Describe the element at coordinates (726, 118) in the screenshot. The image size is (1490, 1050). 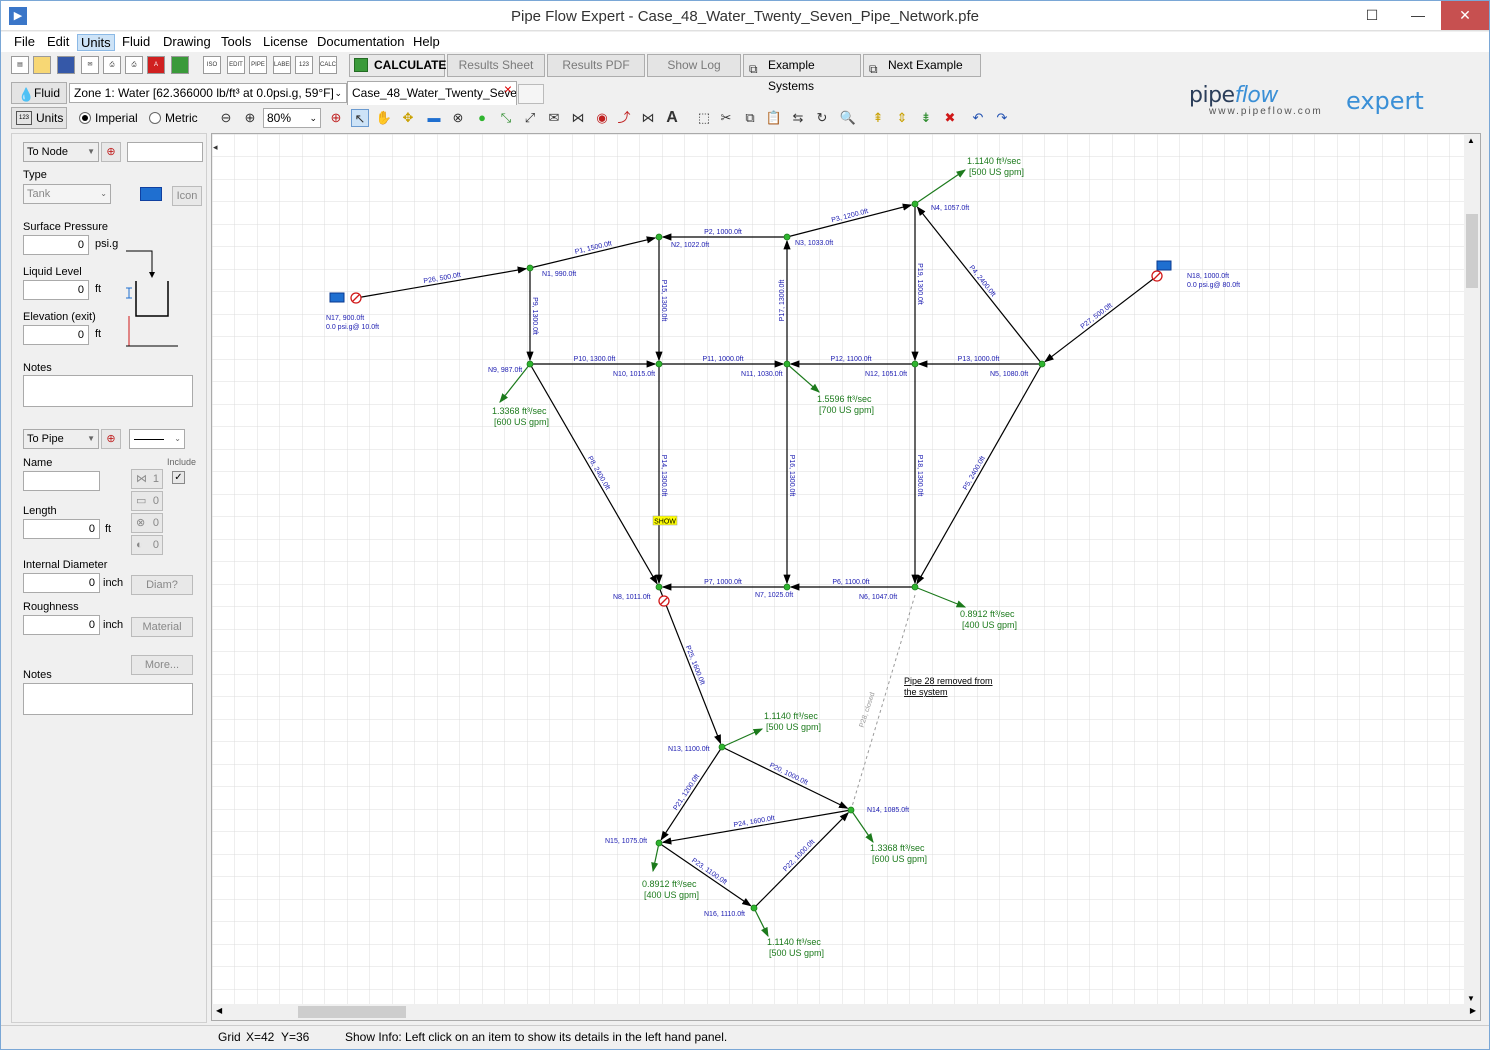
I see `cut-icon: ✂` at that location.